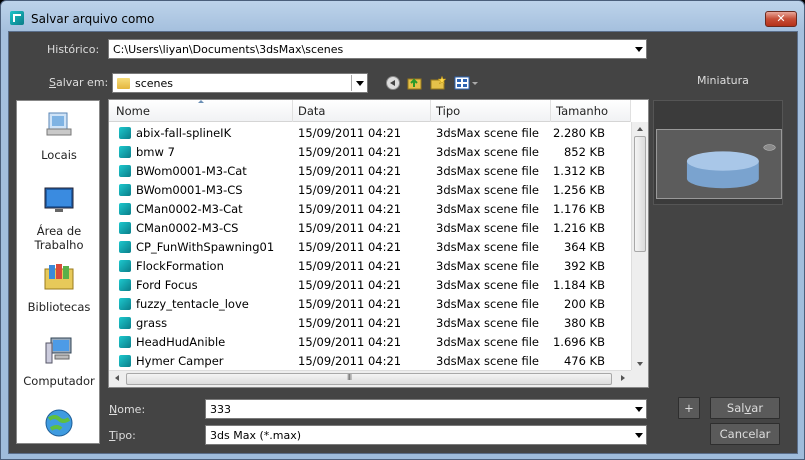  Describe the element at coordinates (79, 82) in the screenshot. I see `save-in-label: Salvar em:` at that location.